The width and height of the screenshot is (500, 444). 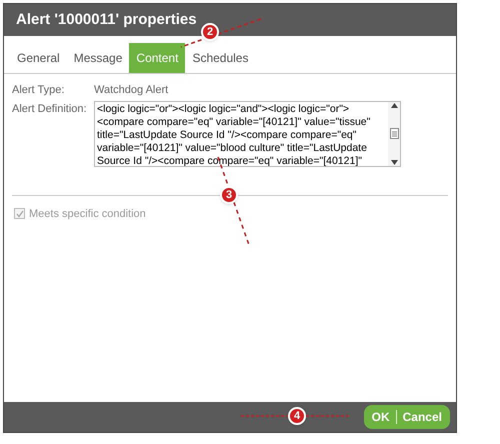 What do you see at coordinates (50, 109) in the screenshot?
I see `field-label: Alert Definition:` at bounding box center [50, 109].